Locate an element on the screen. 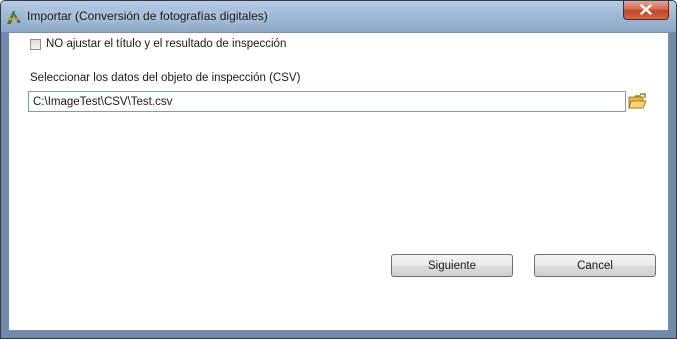 The image size is (677, 339). browse-folder-button is located at coordinates (637, 102).